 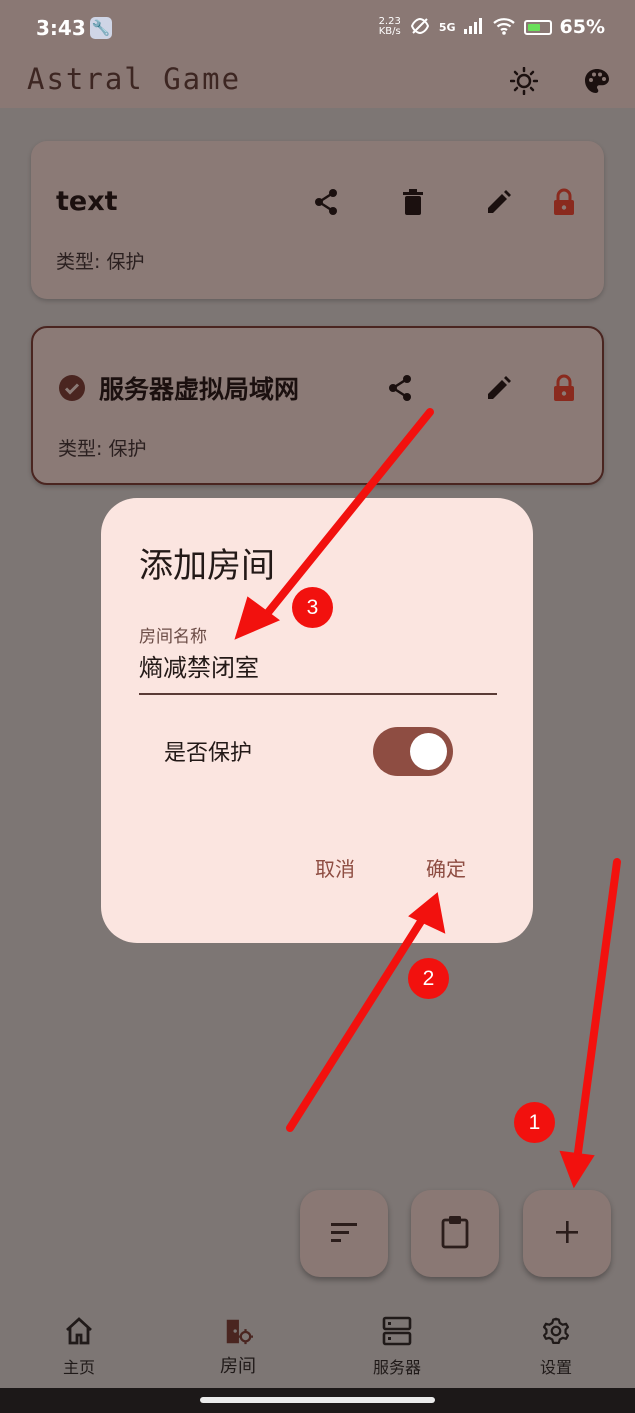 I want to click on signal-label: 5G, so click(x=447, y=27).